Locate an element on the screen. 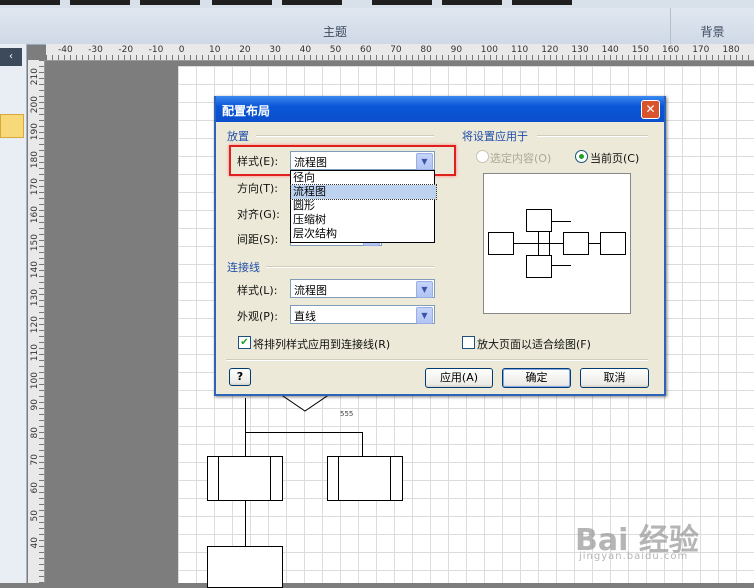 Image resolution: width=754 pixels, height=588 pixels. ruler-tick-label: -10 is located at coordinates (156, 50).